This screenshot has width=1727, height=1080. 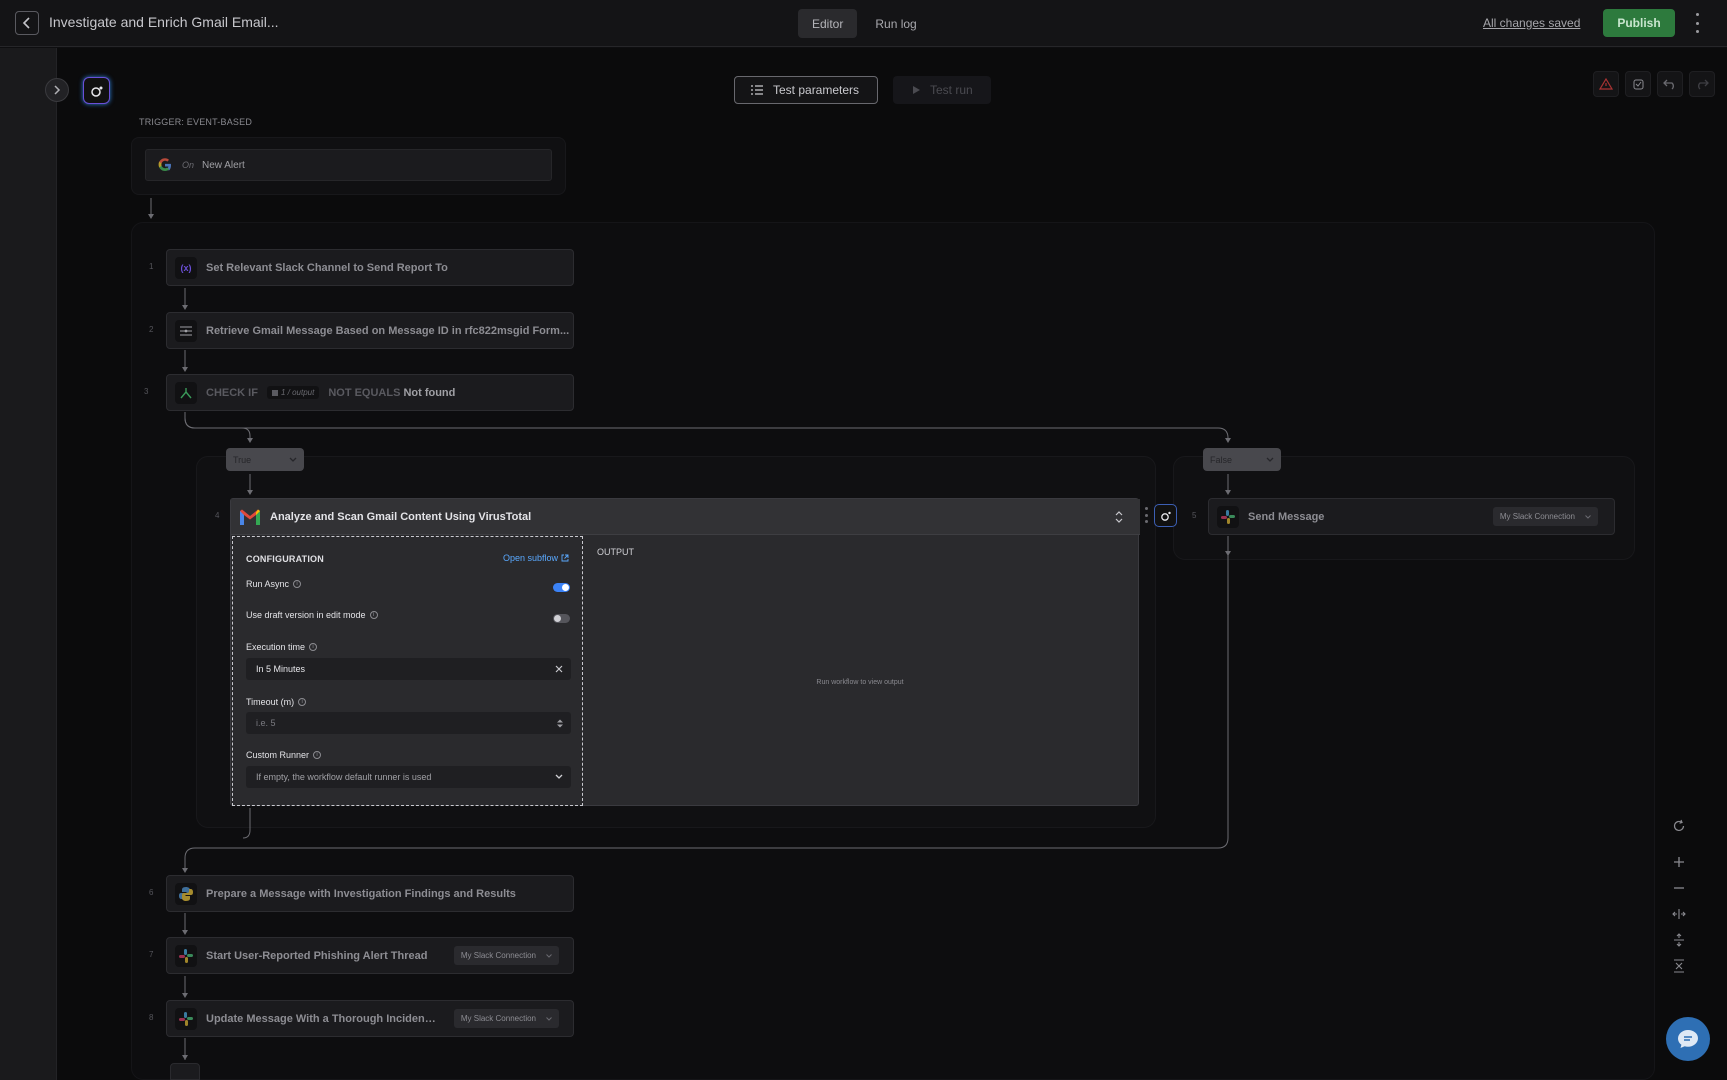 I want to click on configuration-title: CONFIGURATION, so click(x=285, y=559).